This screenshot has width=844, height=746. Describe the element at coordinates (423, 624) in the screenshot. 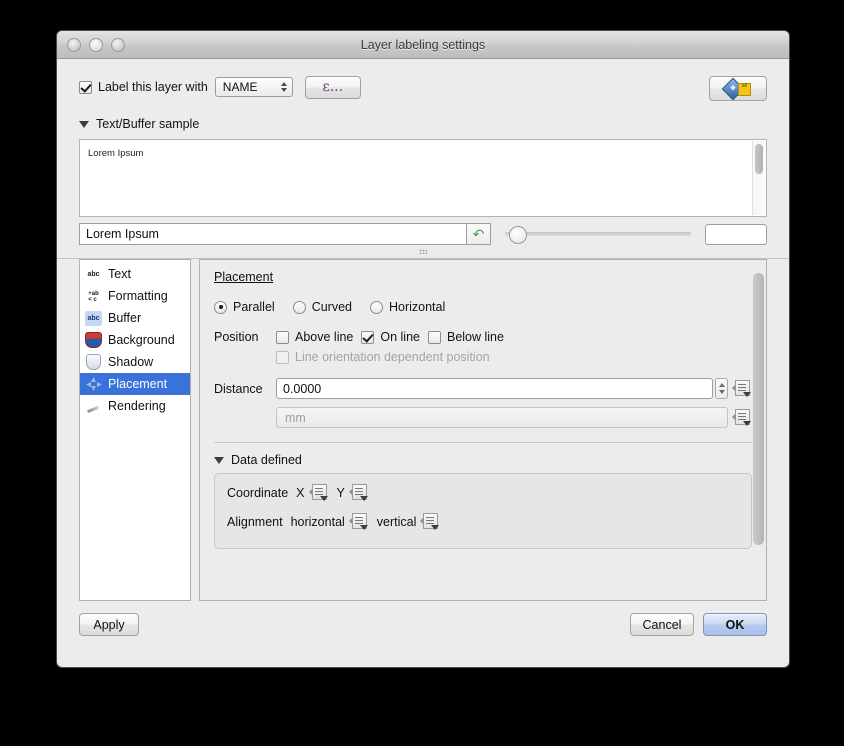

I see `dialog-footer: Apply Cancel OK` at that location.